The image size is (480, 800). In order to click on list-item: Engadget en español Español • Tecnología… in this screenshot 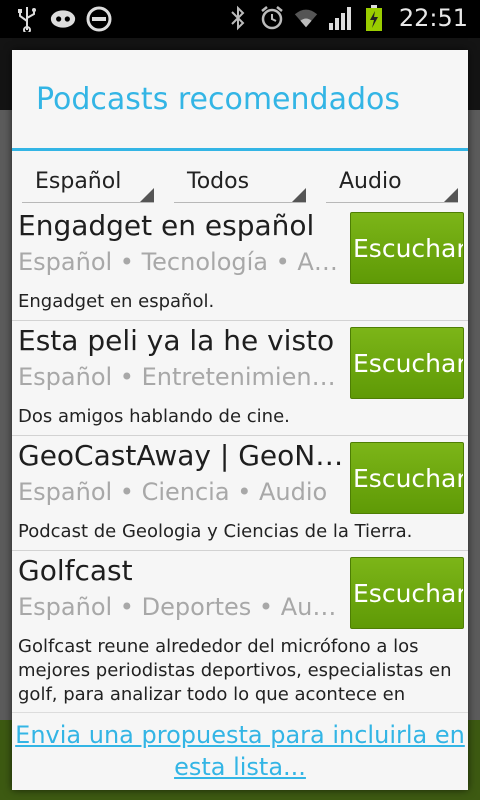, I will do `click(240, 263)`.